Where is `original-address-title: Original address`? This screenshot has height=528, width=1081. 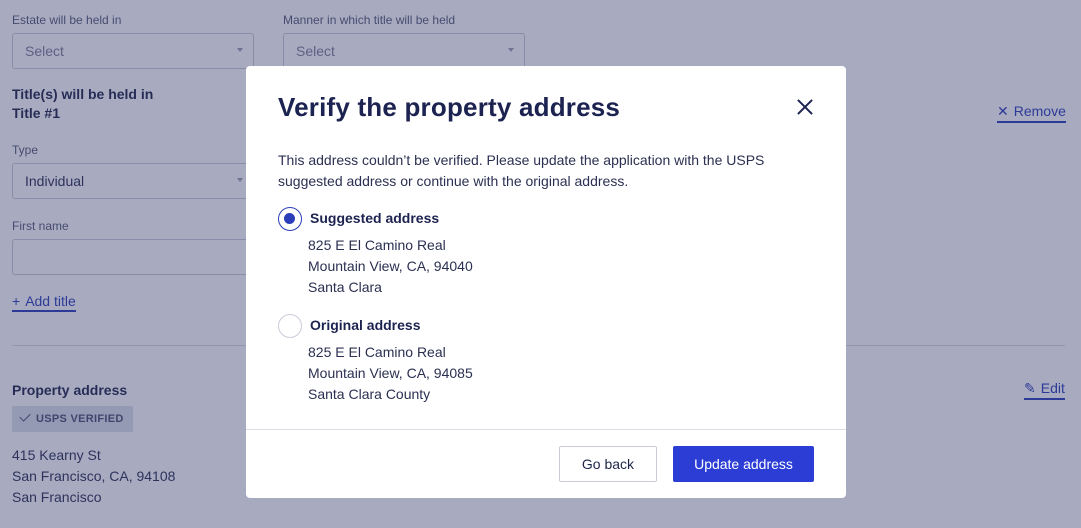 original-address-title: Original address is located at coordinates (365, 325).